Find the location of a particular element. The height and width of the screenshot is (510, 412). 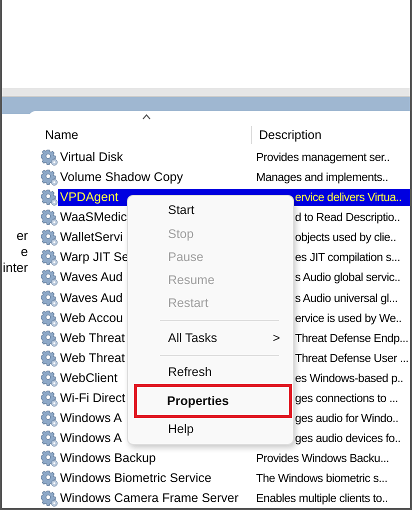

submenu-arrow-icon: > is located at coordinates (276, 338).